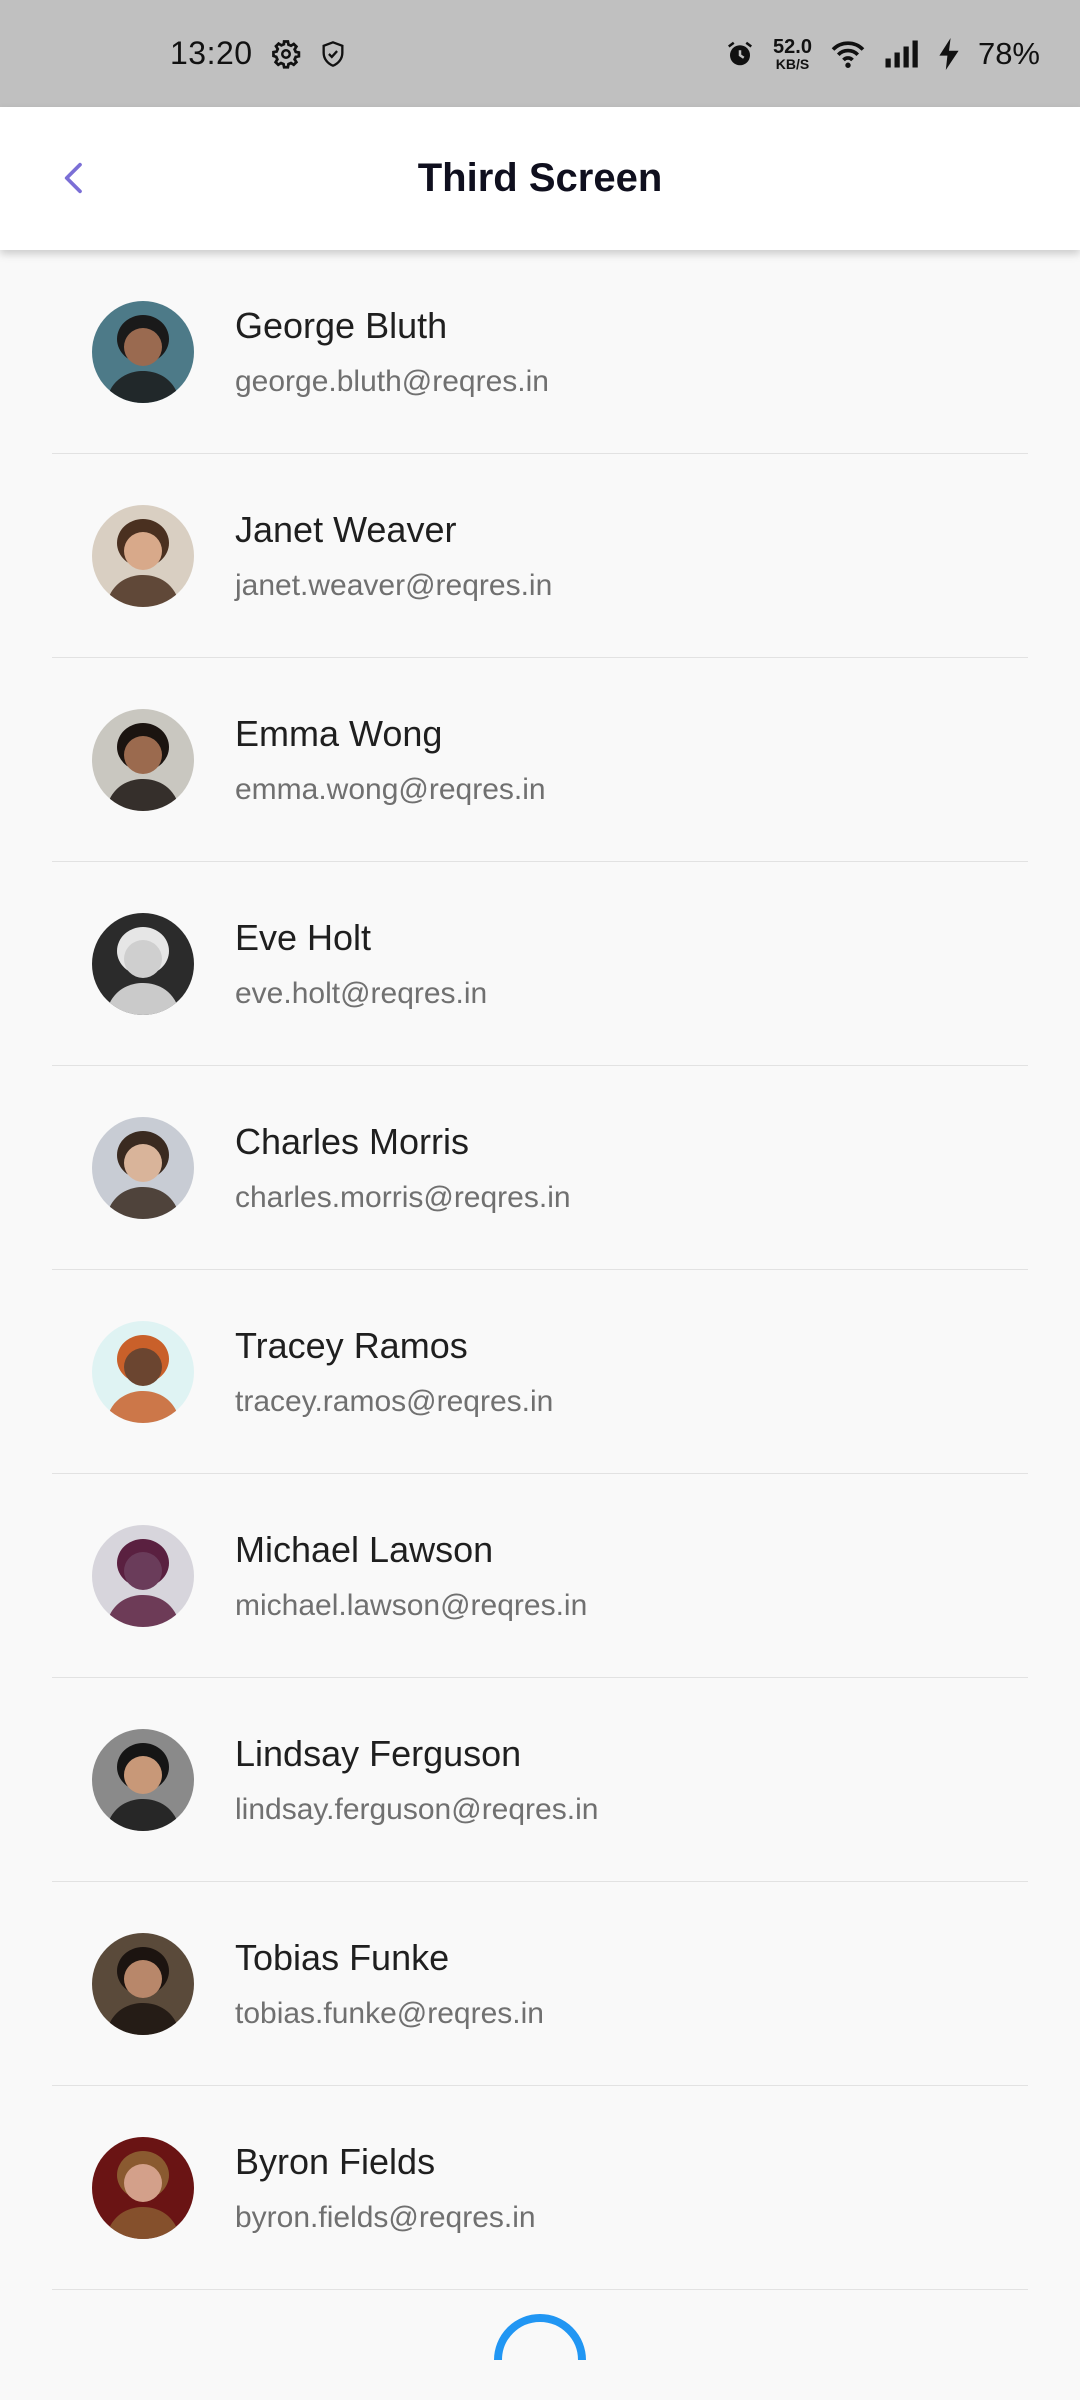 This screenshot has width=1080, height=2400. I want to click on user-name: Janet Weaver, so click(346, 529).